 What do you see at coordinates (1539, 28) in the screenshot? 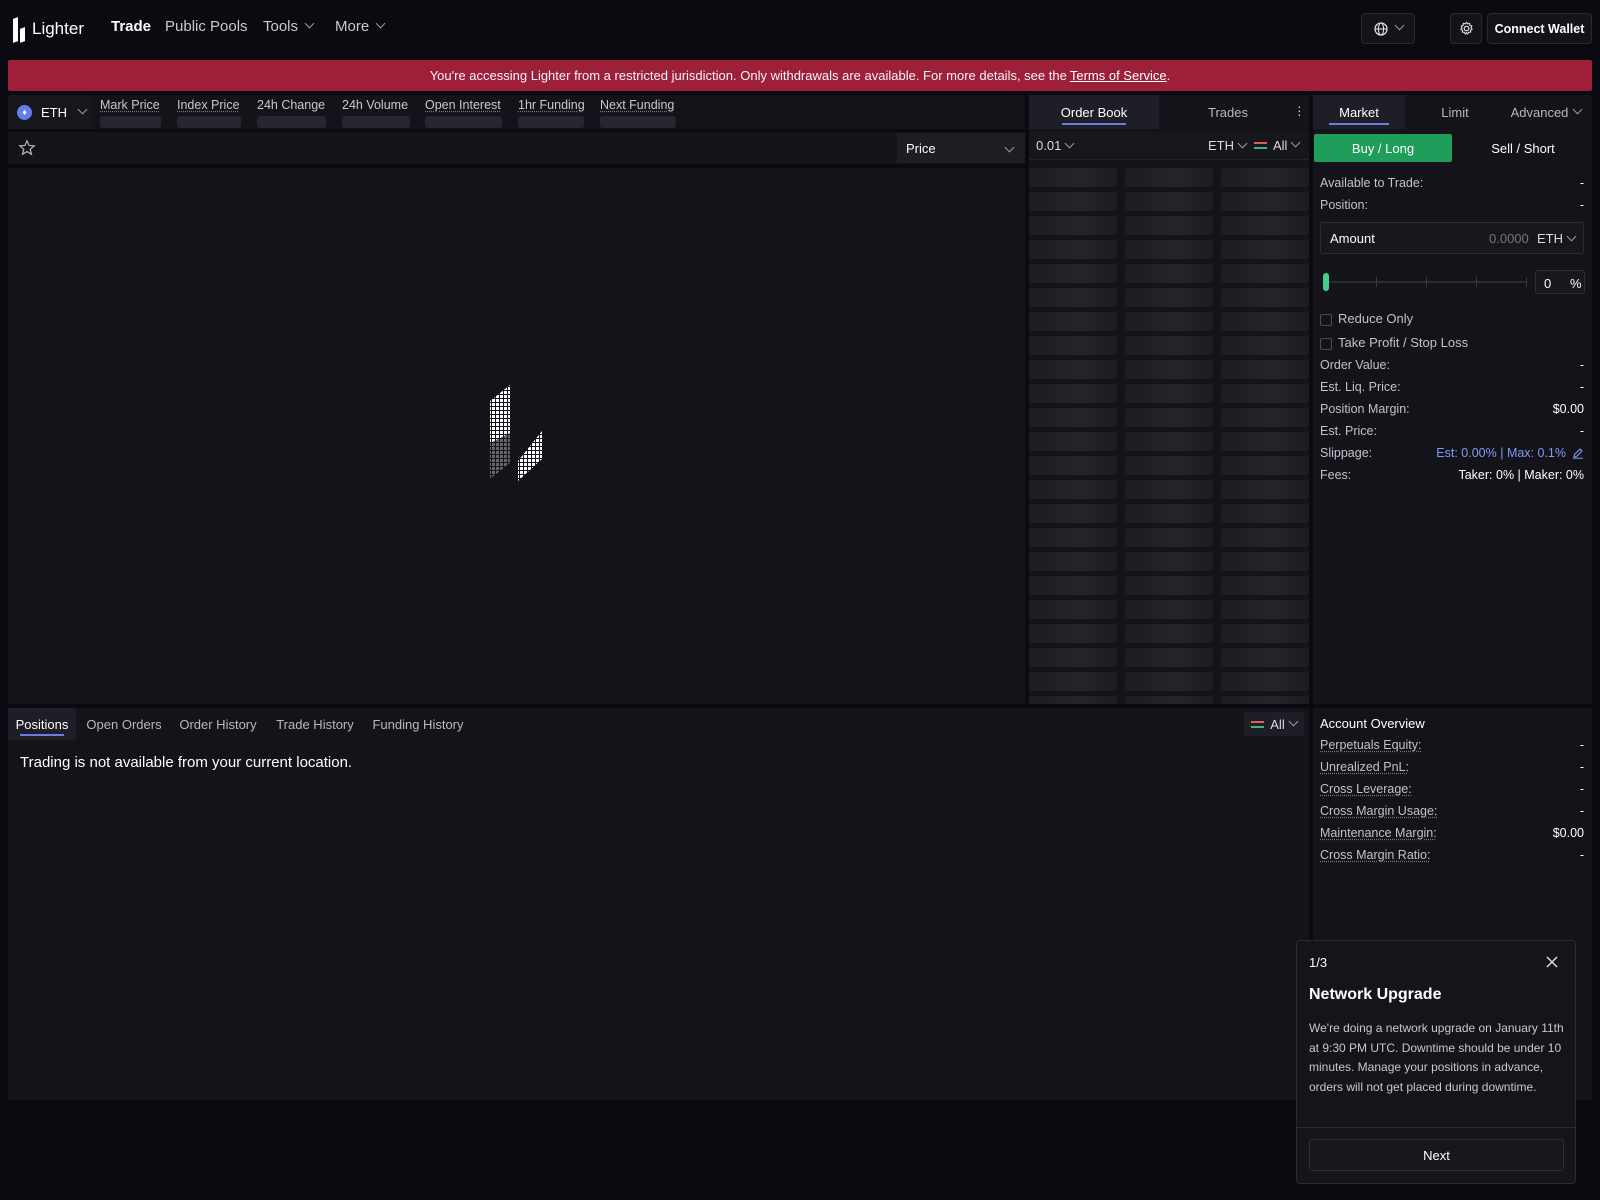
I see `connect-wallet-button: Connect Wallet` at bounding box center [1539, 28].